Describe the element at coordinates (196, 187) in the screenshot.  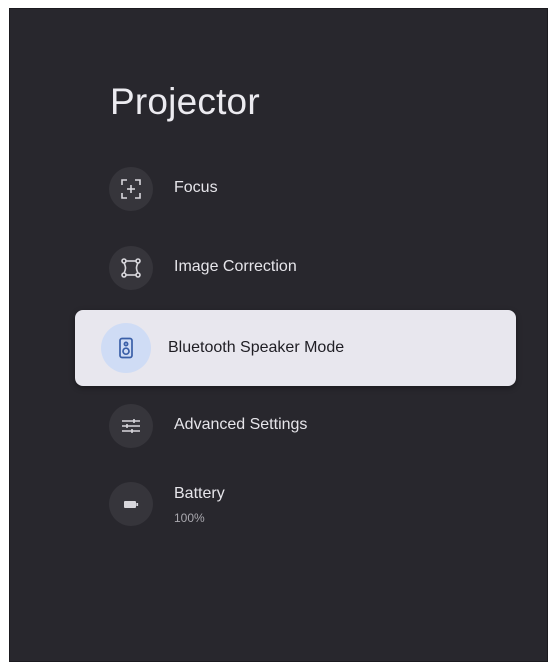
I see `menu-item-label: Focus` at that location.